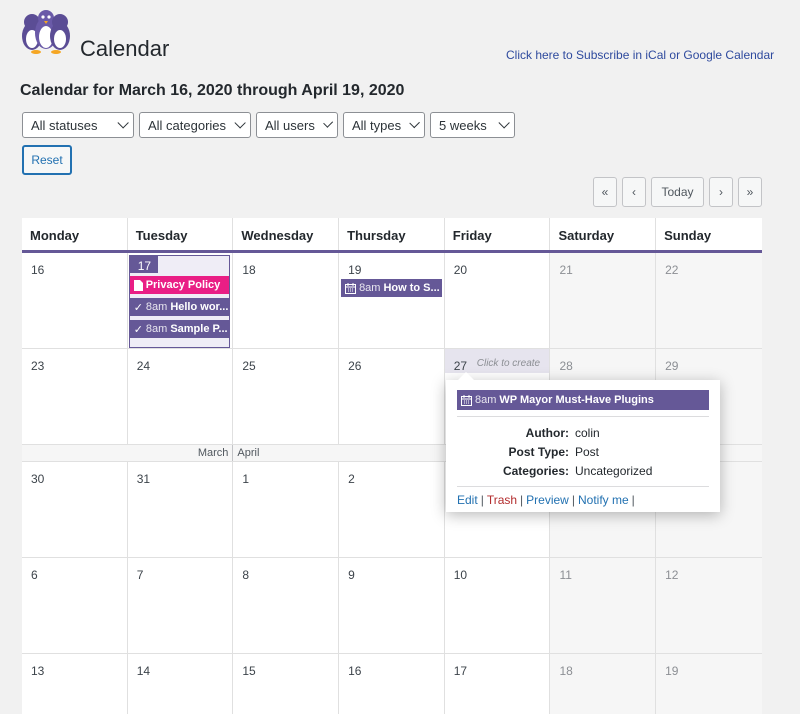 Image resolution: width=800 pixels, height=714 pixels. What do you see at coordinates (709, 300) in the screenshot?
I see `day-cell: 22` at bounding box center [709, 300].